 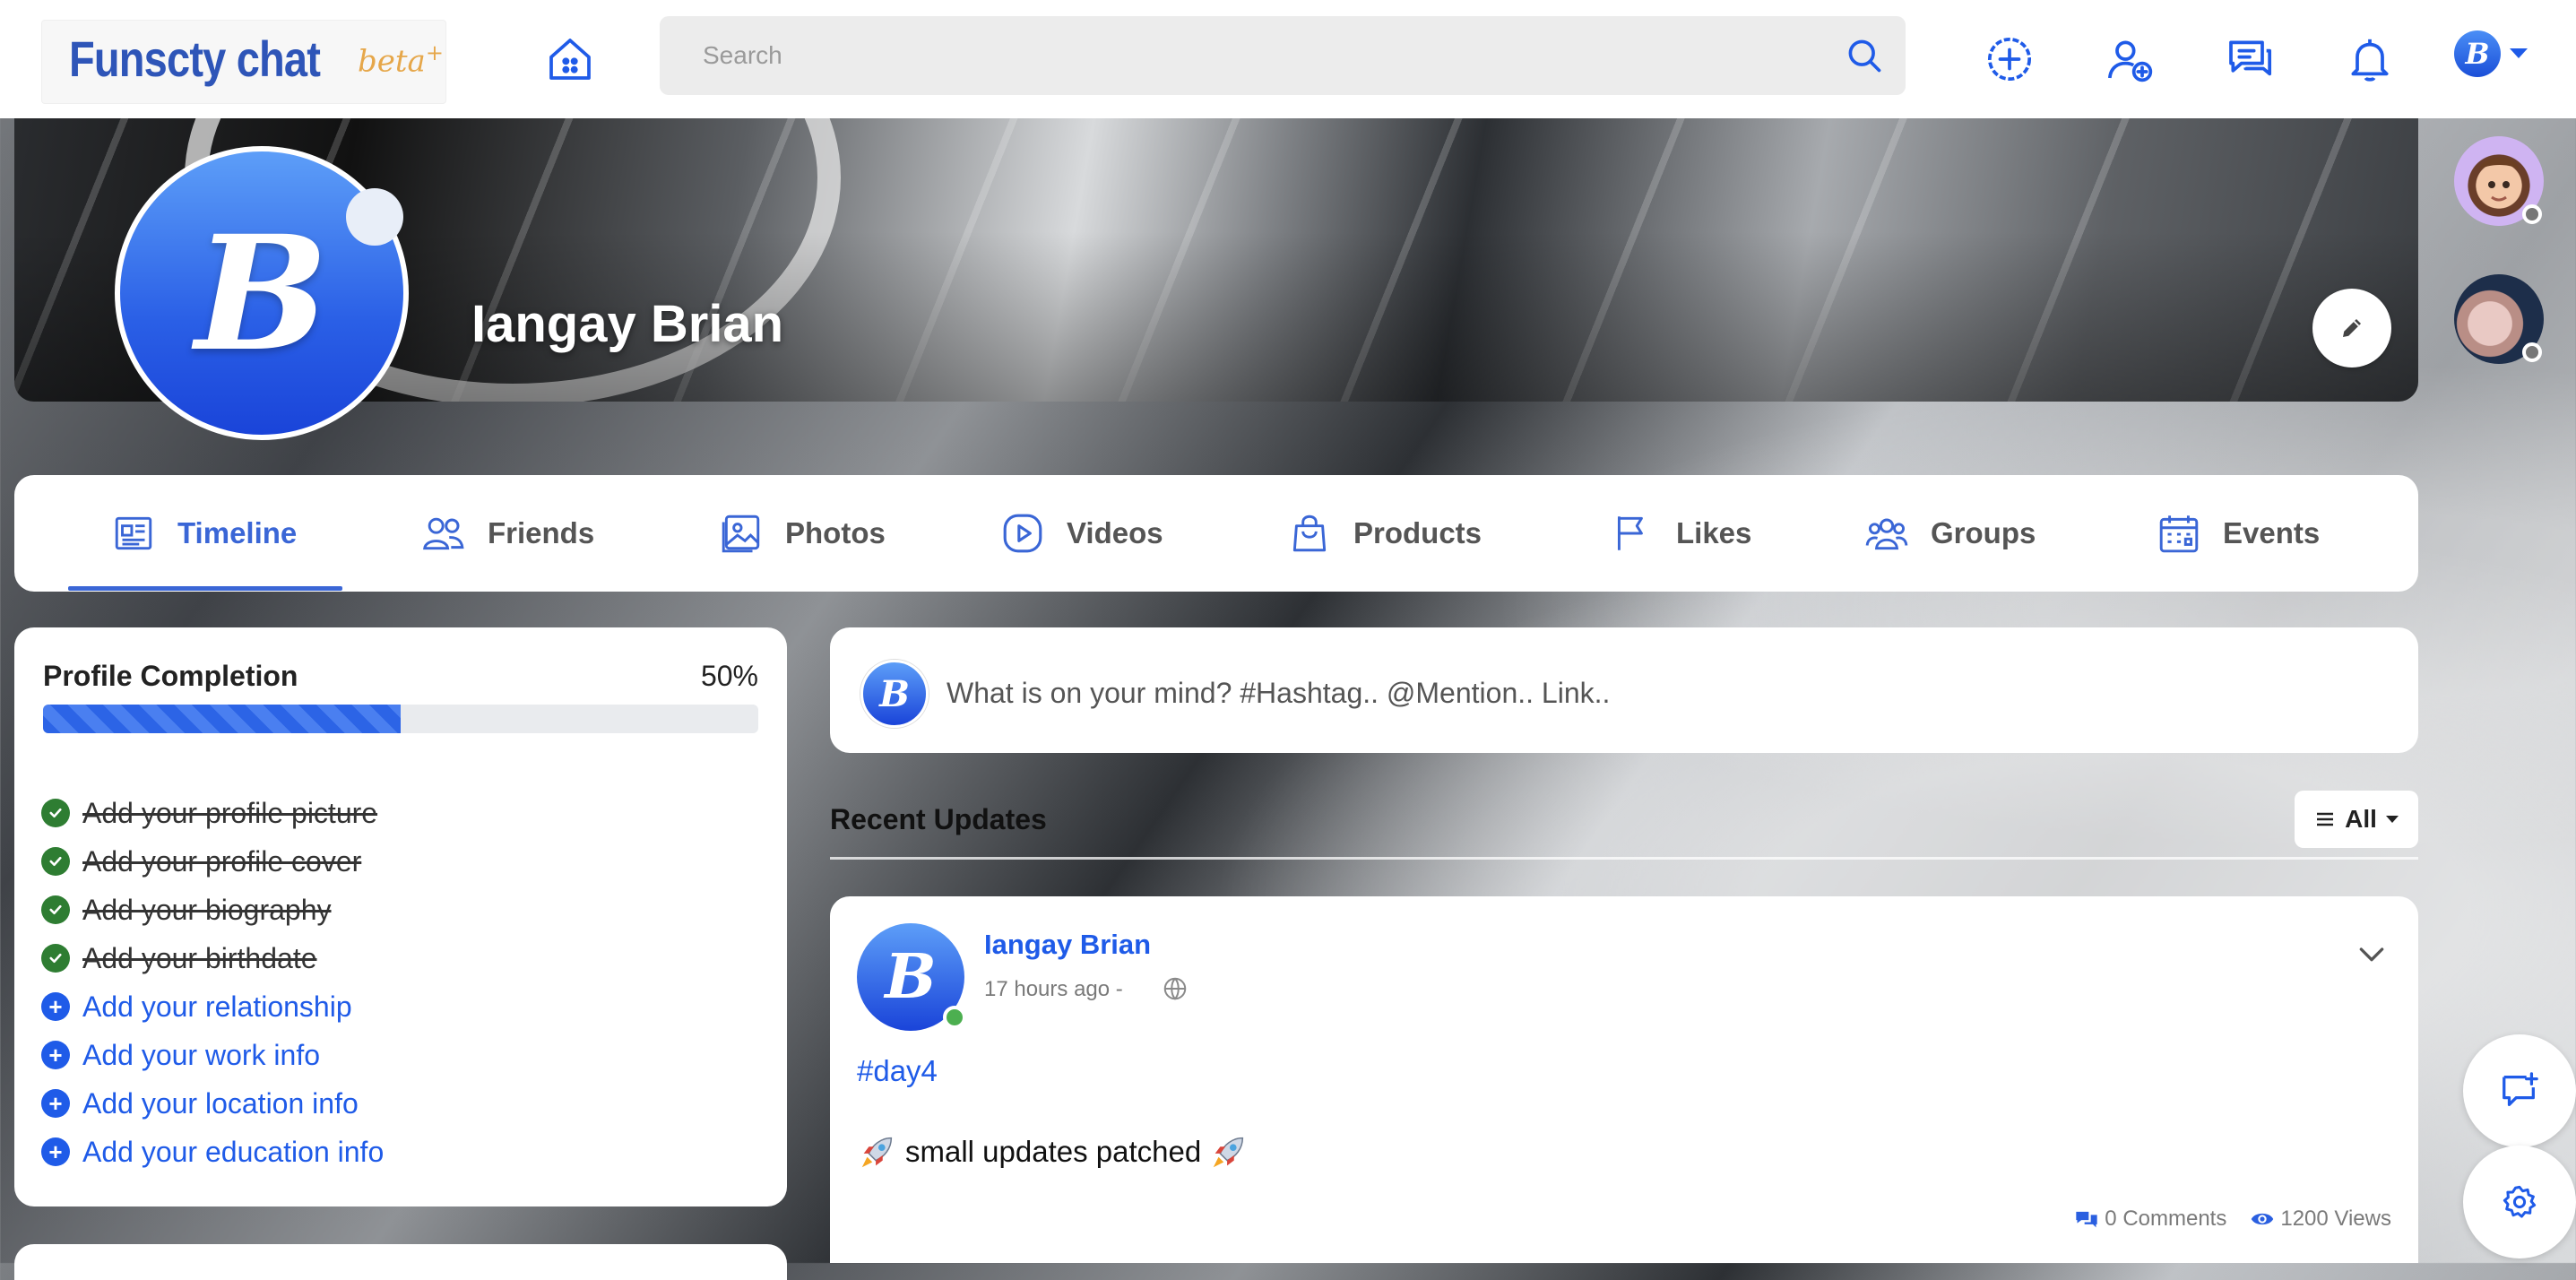 I want to click on profile-completion-item: Add your biography, so click(x=212, y=910).